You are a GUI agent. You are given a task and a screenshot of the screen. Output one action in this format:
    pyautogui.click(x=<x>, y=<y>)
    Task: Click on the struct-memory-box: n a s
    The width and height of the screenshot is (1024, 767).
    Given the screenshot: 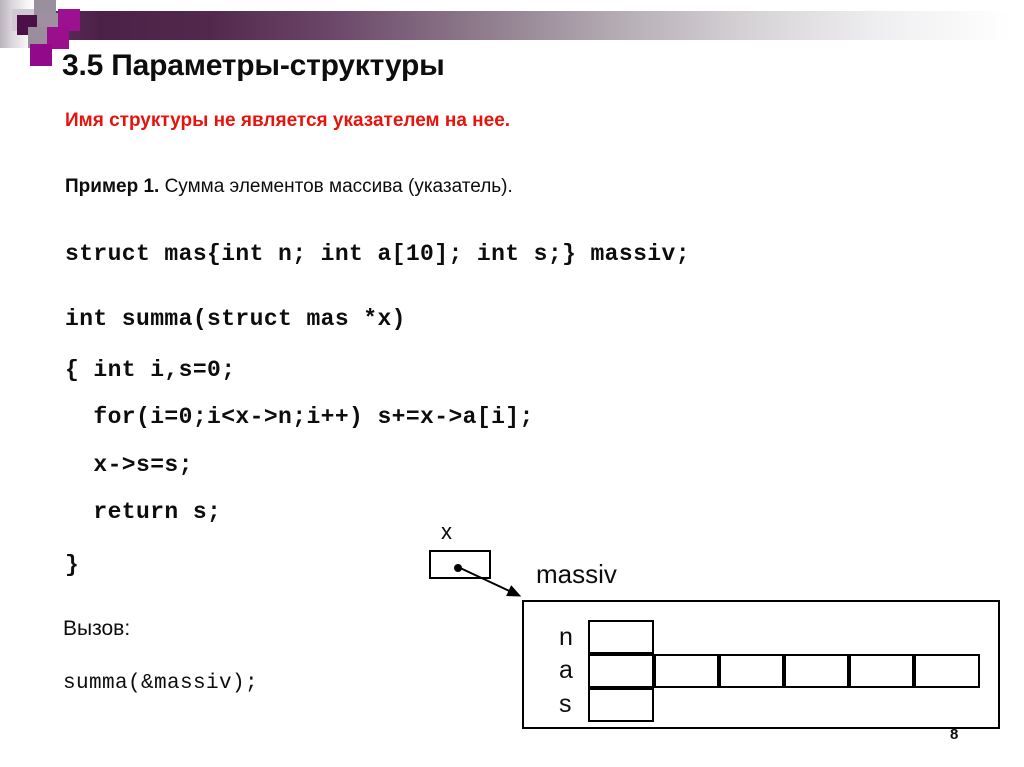 What is the action you would take?
    pyautogui.click(x=761, y=664)
    